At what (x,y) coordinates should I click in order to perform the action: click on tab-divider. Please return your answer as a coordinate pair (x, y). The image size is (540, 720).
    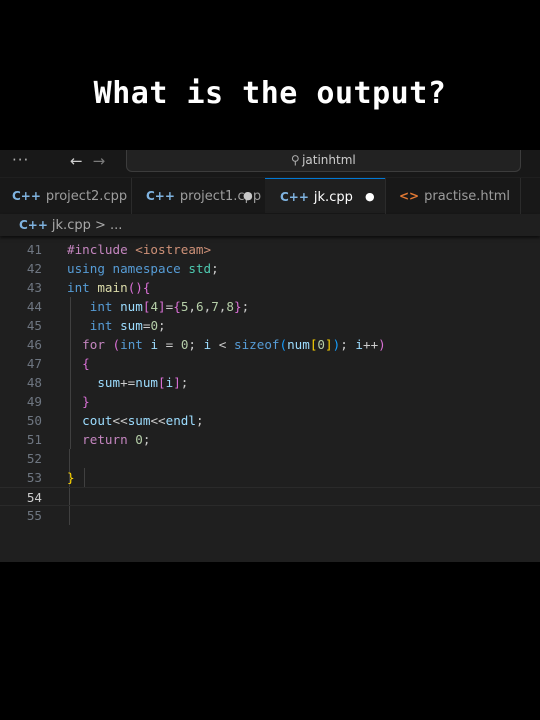
    Looking at the image, I should click on (520, 196).